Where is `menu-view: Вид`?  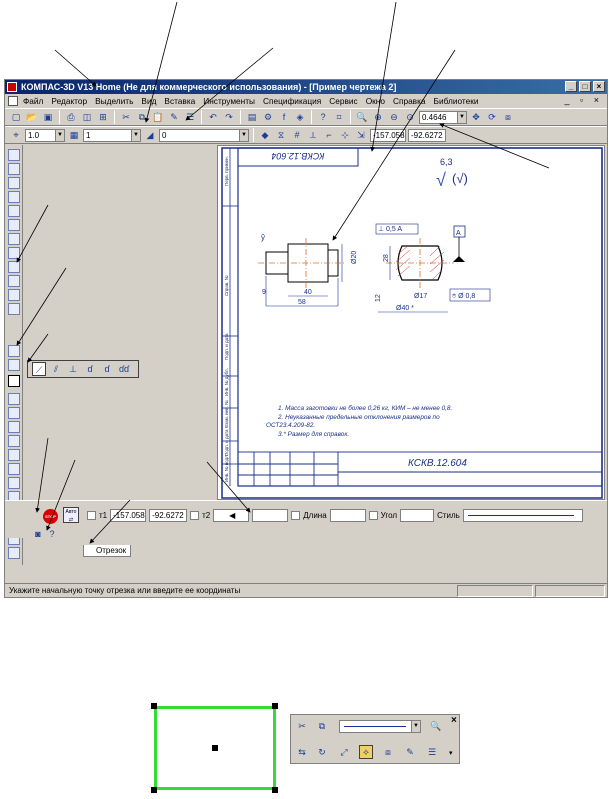
menu-view: Вид is located at coordinates (148, 101).